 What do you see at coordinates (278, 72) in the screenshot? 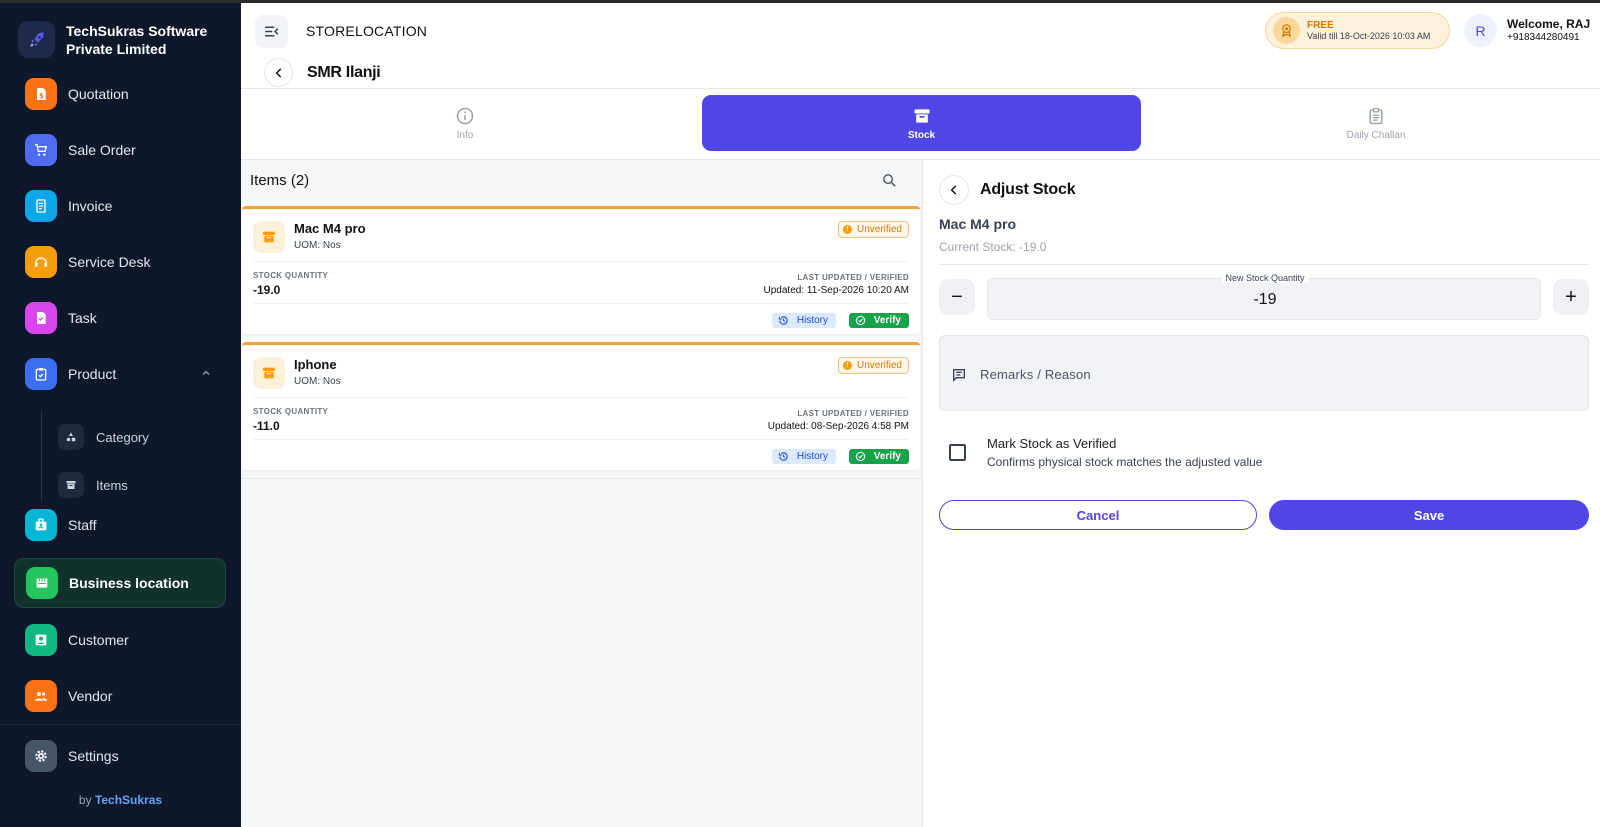
I see `back-button` at bounding box center [278, 72].